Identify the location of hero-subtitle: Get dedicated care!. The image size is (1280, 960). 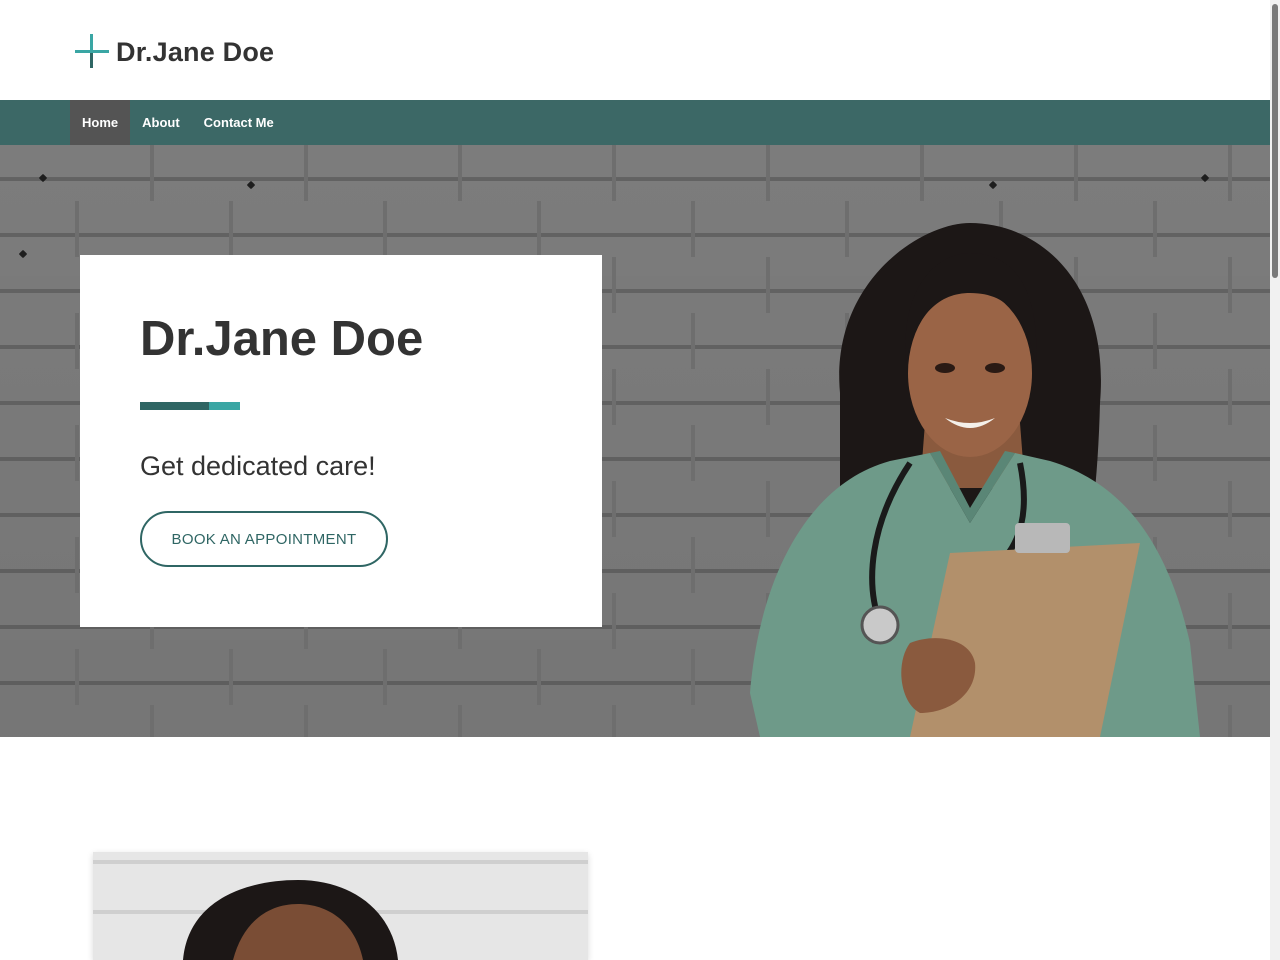
(258, 466).